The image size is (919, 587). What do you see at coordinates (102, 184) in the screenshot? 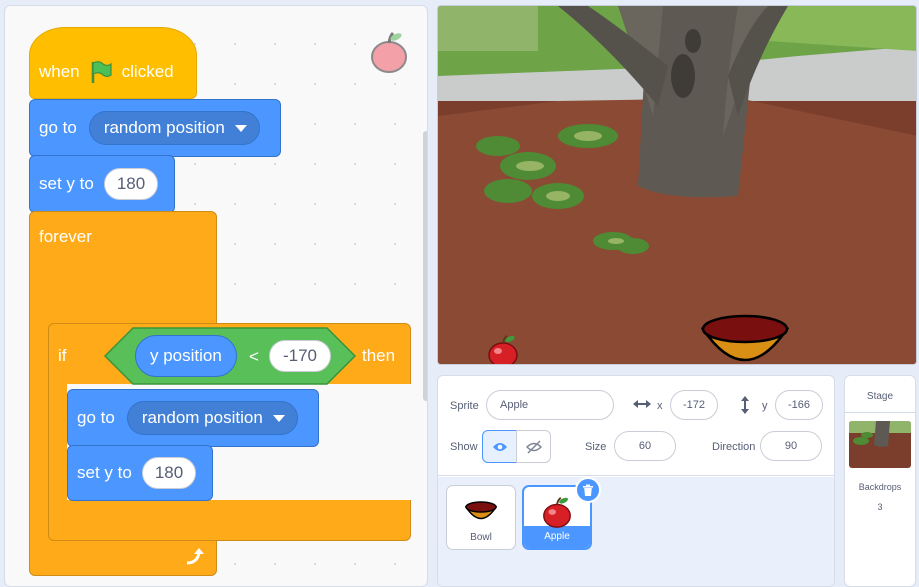
I see `set-y-block: set y to 180` at bounding box center [102, 184].